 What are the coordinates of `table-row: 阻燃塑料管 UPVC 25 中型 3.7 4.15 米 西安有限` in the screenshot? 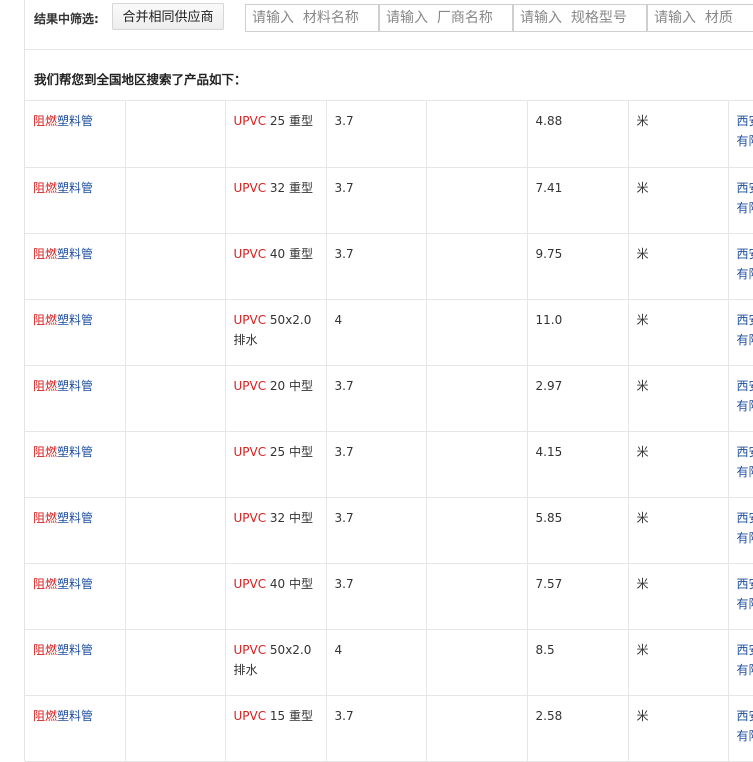 It's located at (389, 464).